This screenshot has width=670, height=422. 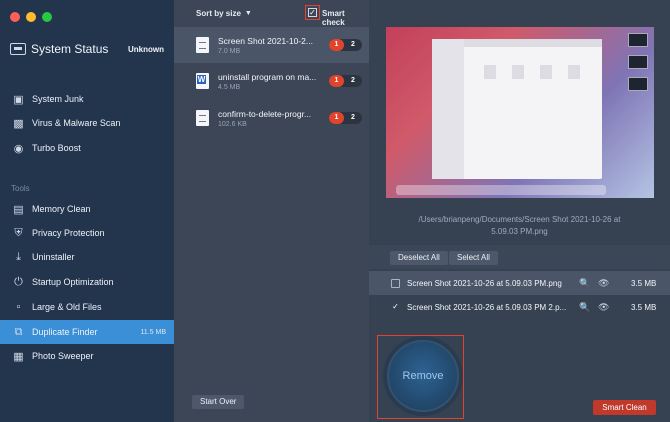 What do you see at coordinates (271, 13) in the screenshot?
I see `list-header: Sort by size ▼ ✓ Smart check` at bounding box center [271, 13].